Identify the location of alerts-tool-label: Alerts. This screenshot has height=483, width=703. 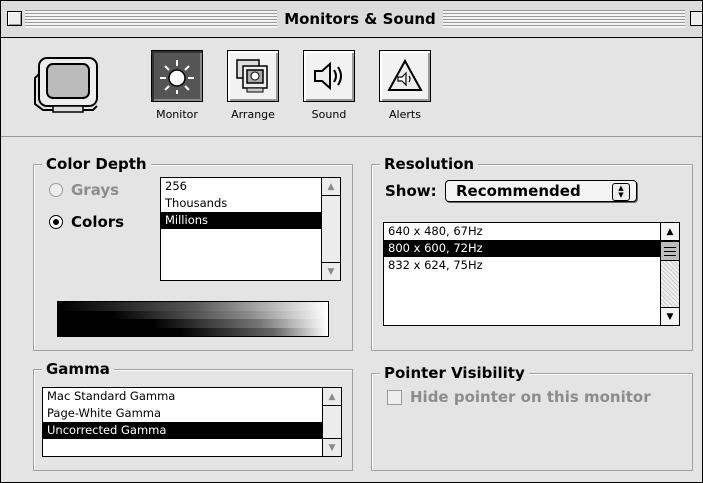
(405, 114).